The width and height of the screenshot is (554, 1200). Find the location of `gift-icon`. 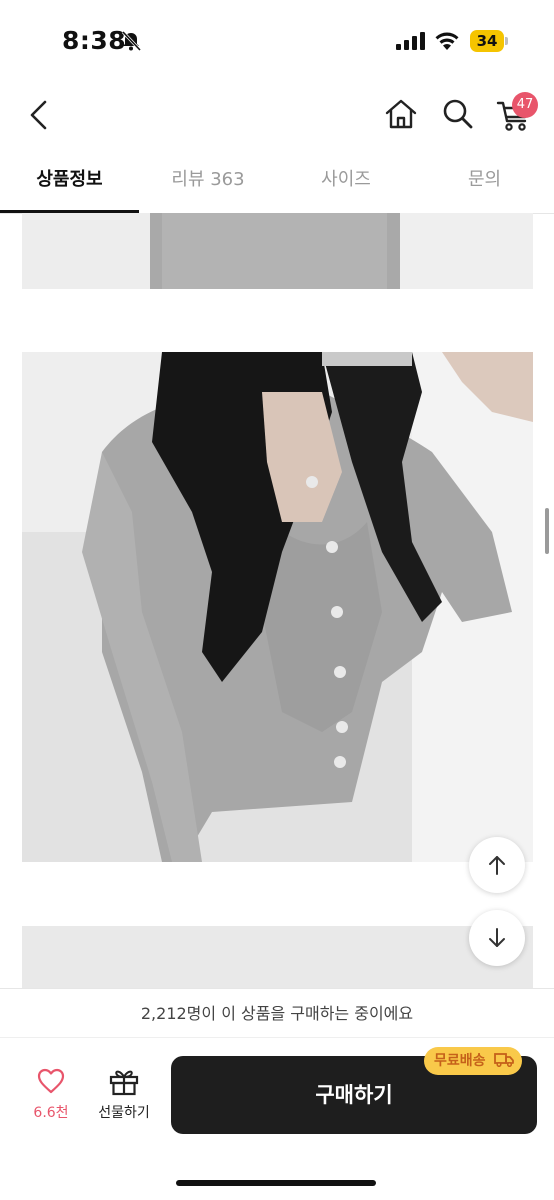

gift-icon is located at coordinates (124, 1083).